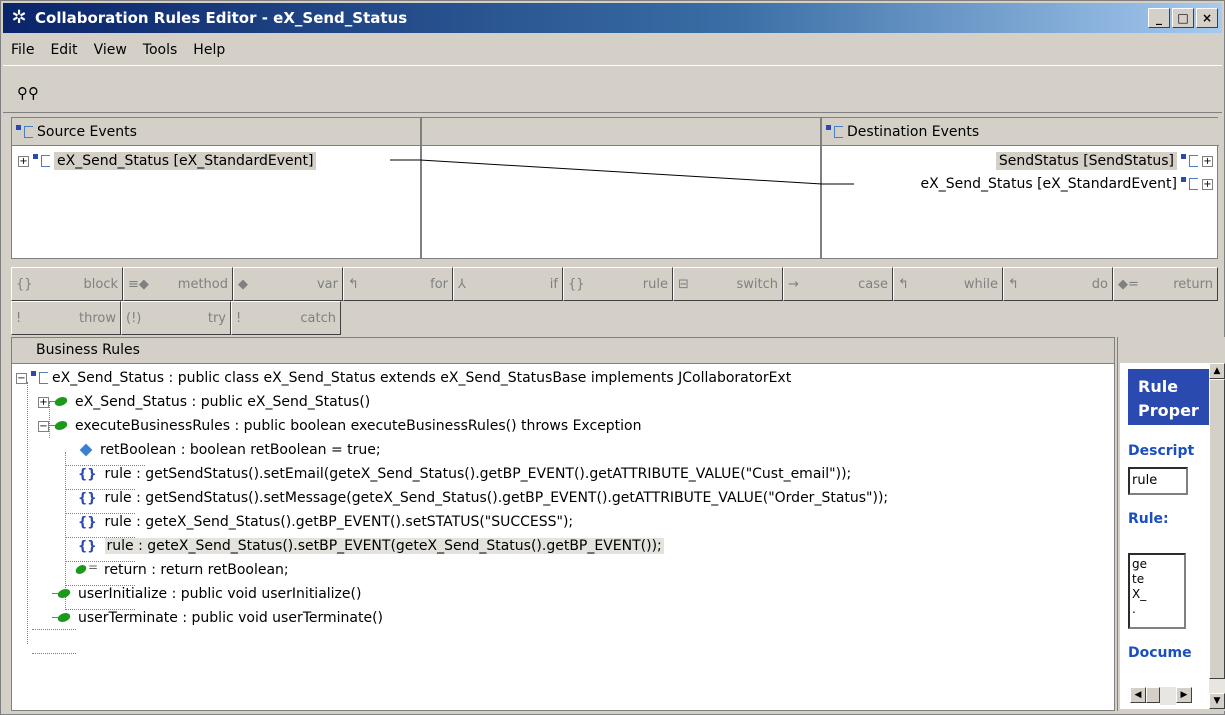 The width and height of the screenshot is (1225, 715). Describe the element at coordinates (576, 284) in the screenshot. I see `rule-icon: {}` at that location.